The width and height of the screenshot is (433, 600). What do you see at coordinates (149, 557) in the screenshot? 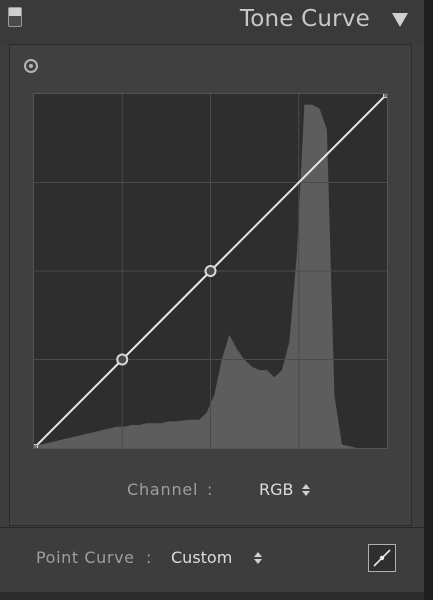
I see `point-curve-colon: :` at bounding box center [149, 557].